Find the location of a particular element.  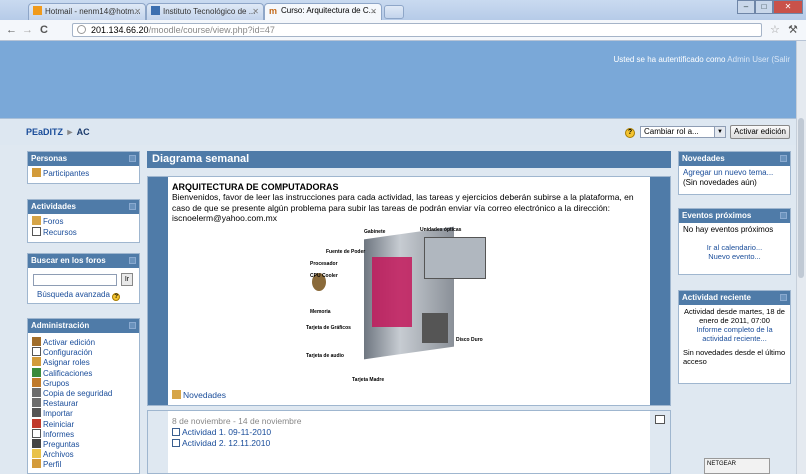

back-icon: ← is located at coordinates (11, 30).